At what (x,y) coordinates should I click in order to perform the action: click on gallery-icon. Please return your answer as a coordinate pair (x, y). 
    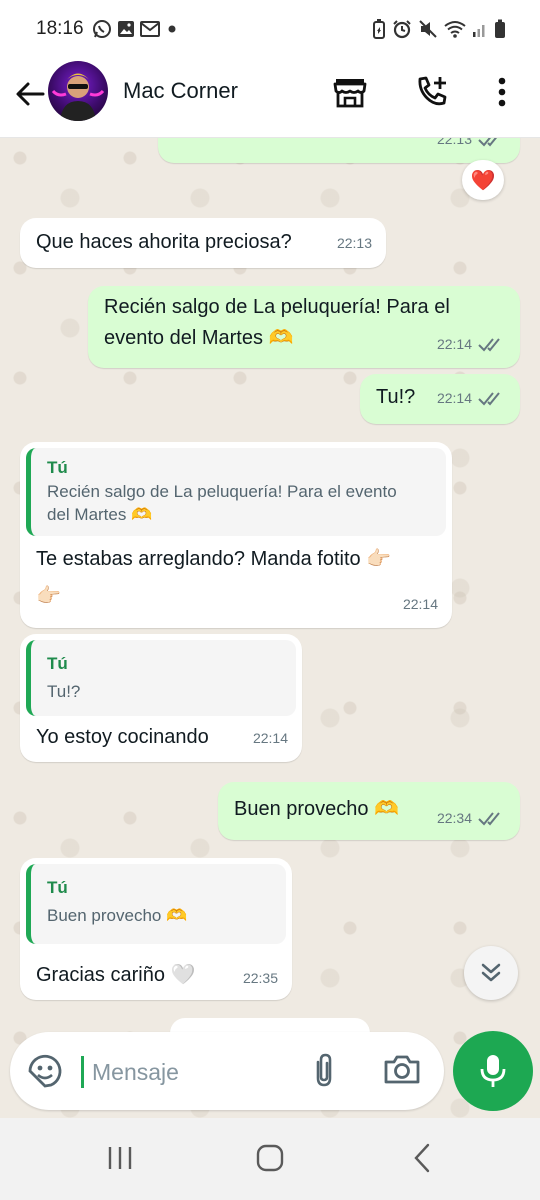
    Looking at the image, I should click on (126, 29).